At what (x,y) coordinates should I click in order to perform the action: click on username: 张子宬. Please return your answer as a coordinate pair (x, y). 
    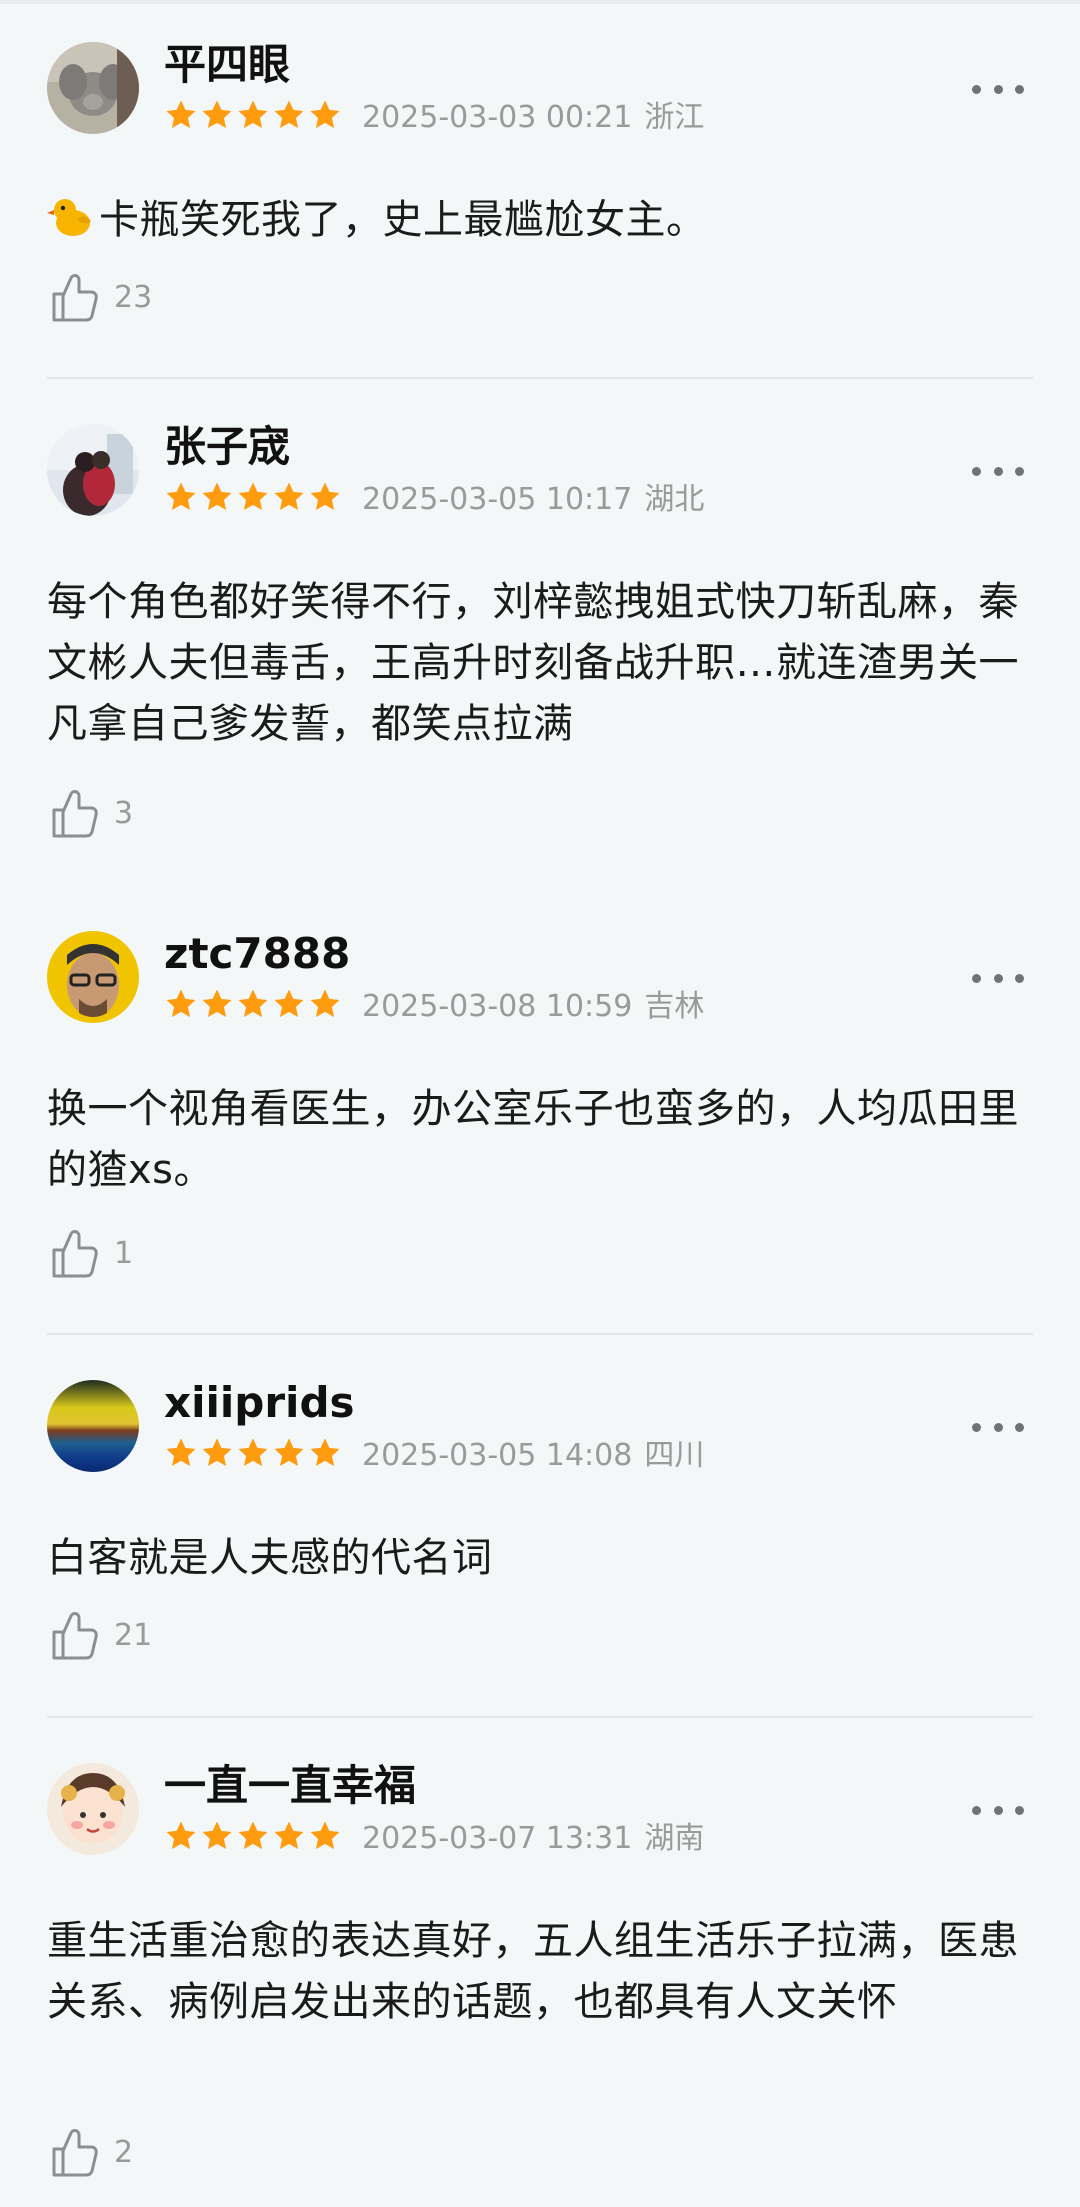
    Looking at the image, I should click on (227, 447).